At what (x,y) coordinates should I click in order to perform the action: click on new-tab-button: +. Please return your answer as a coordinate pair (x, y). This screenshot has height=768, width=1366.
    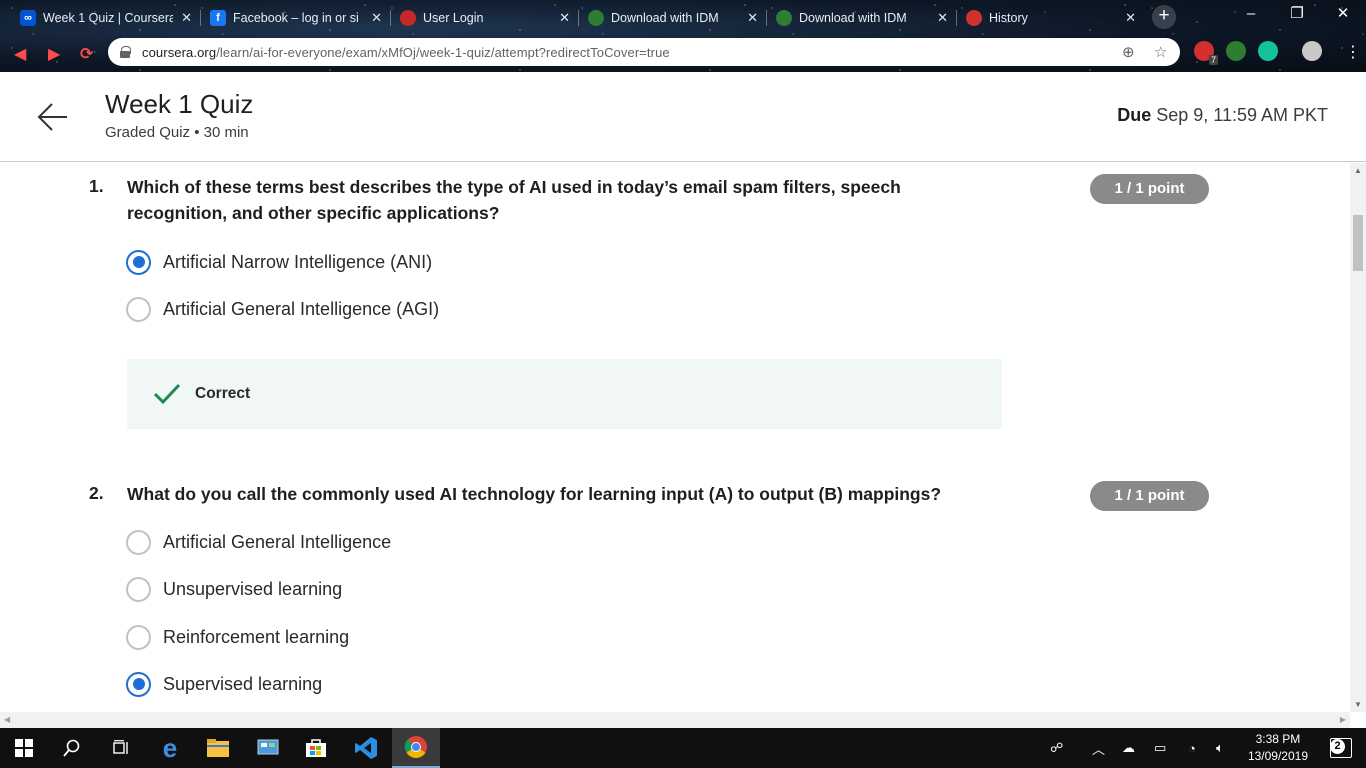
    Looking at the image, I should click on (1164, 17).